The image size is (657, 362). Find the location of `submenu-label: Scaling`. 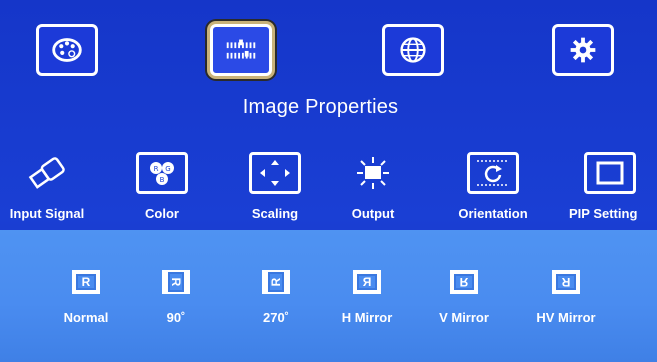

submenu-label: Scaling is located at coordinates (275, 213).